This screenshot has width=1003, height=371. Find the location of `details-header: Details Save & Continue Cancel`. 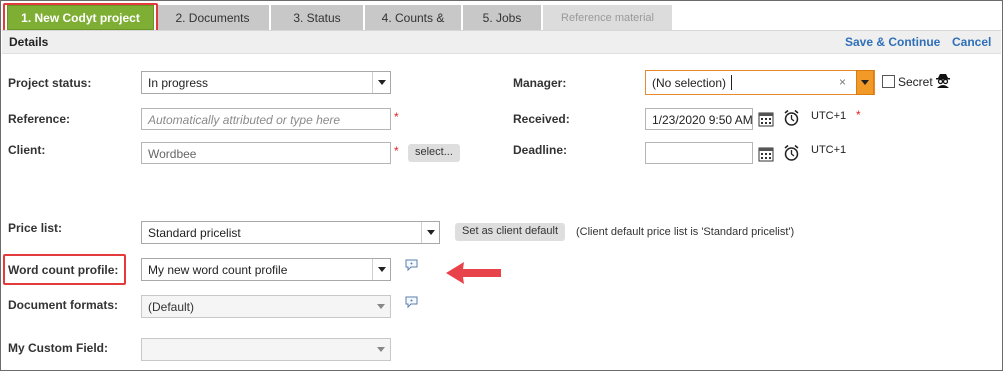

details-header: Details Save & Continue Cancel is located at coordinates (501, 42).